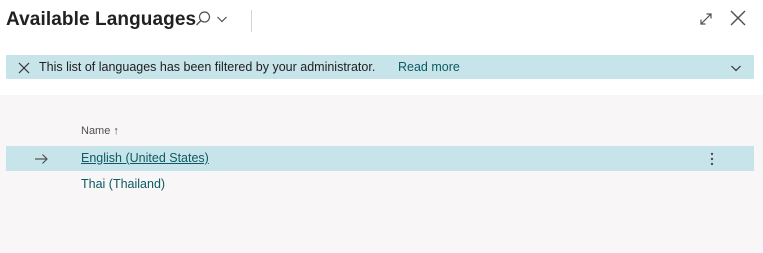 The image size is (763, 253). I want to click on sort-ascending-icon: ↑, so click(116, 131).